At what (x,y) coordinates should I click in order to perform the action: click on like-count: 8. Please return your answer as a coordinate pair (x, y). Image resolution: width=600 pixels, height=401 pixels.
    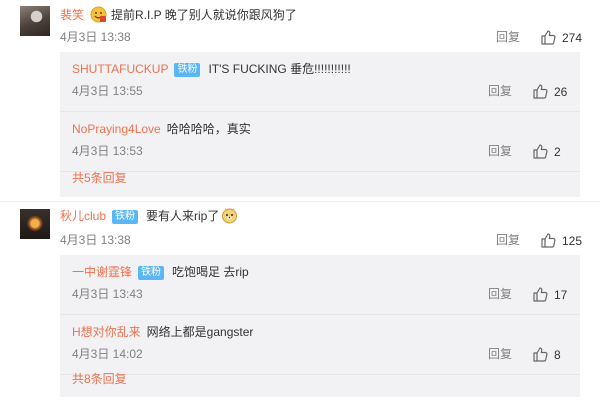
    Looking at the image, I should click on (557, 355).